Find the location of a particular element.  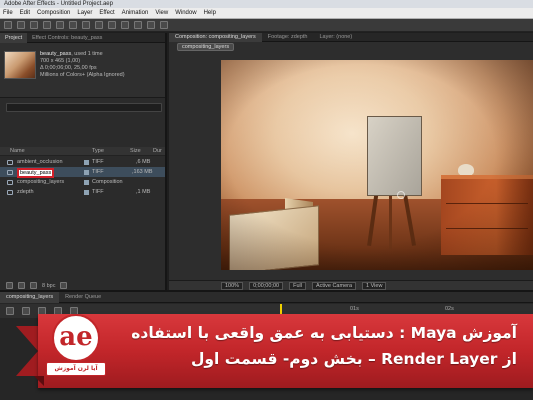

logo-glyph: ae is located at coordinates (76, 337).